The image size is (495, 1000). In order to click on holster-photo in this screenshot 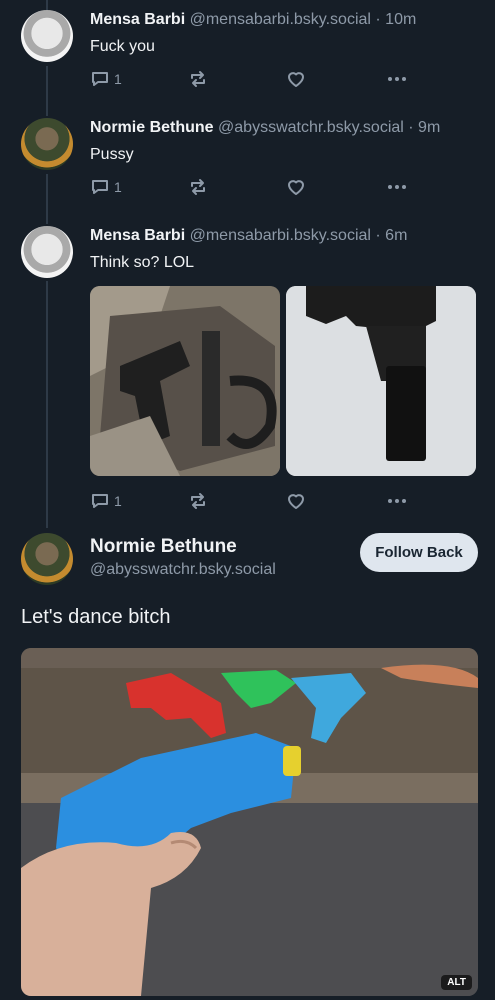, I will do `click(185, 381)`.